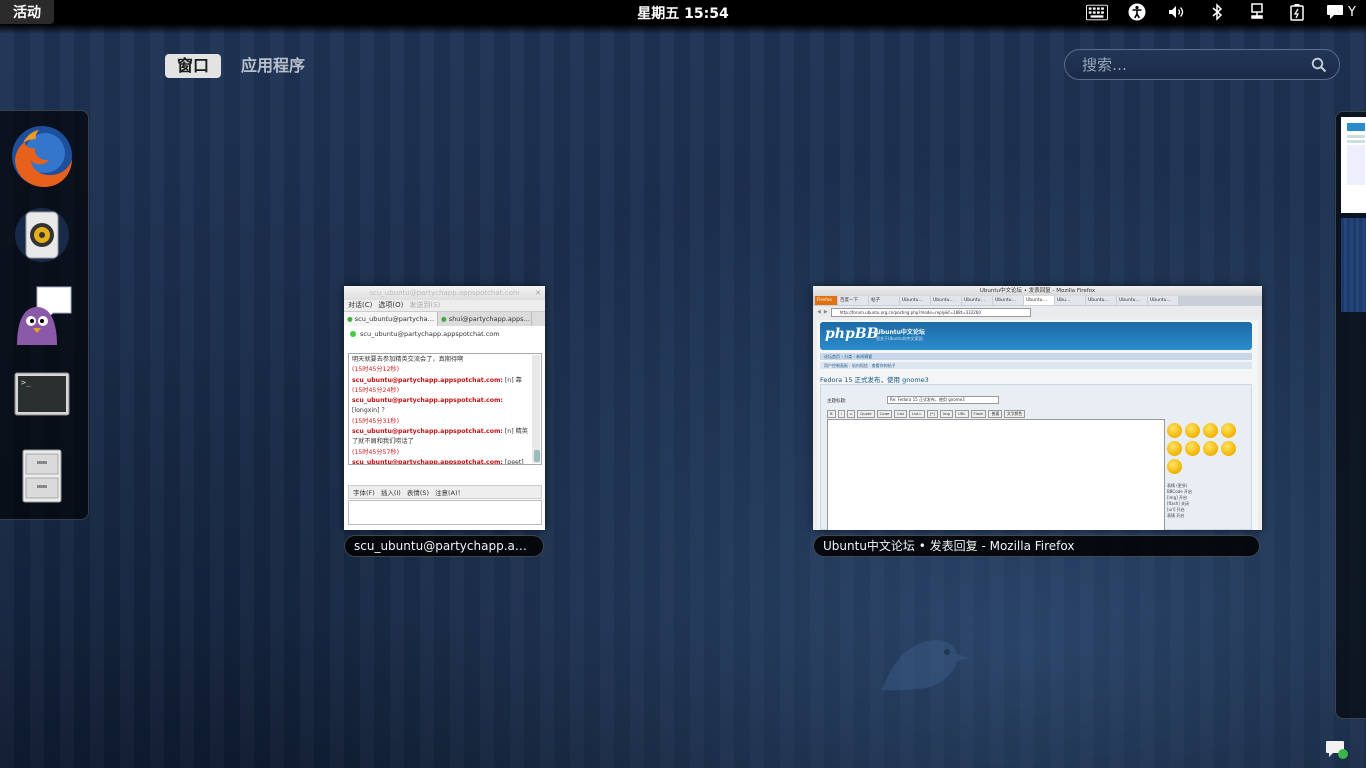  Describe the element at coordinates (831, 414) in the screenshot. I see `bbcode-button: B` at that location.